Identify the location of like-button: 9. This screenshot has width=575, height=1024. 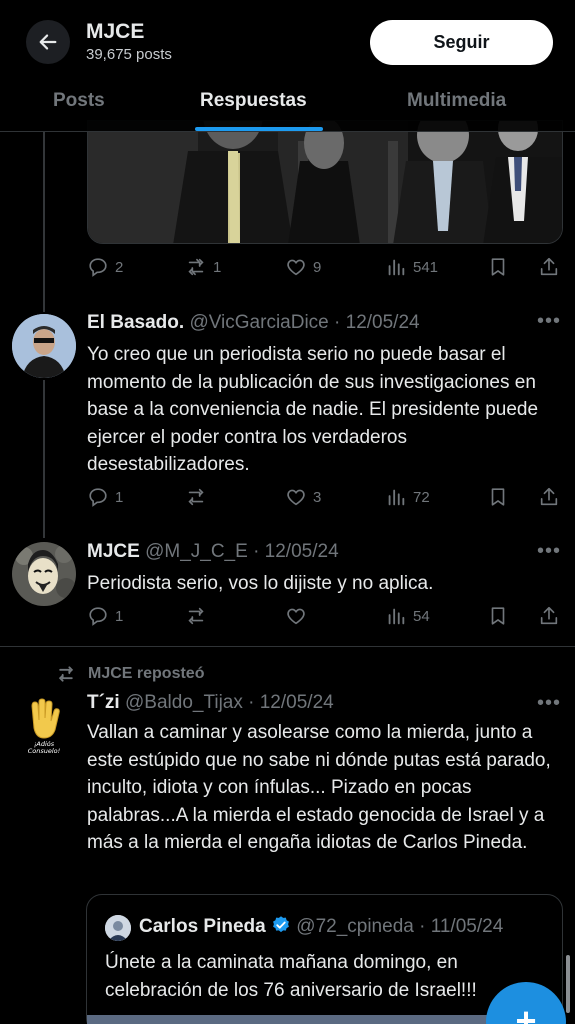
(303, 267).